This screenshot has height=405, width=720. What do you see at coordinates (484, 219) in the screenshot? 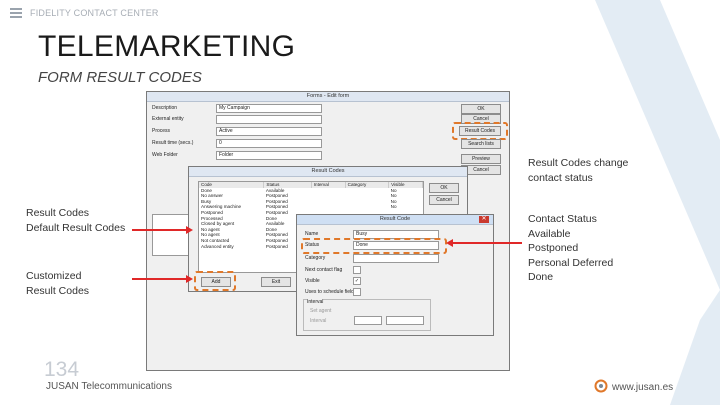
I see `close-icon: ✕` at bounding box center [484, 219].